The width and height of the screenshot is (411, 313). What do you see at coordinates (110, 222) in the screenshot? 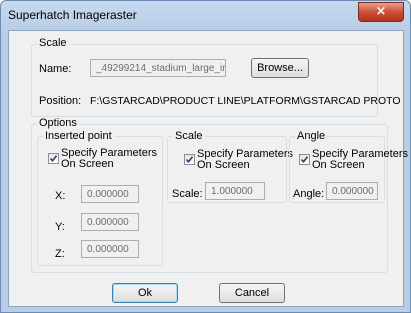
I see `y-field: 0.000000` at bounding box center [110, 222].